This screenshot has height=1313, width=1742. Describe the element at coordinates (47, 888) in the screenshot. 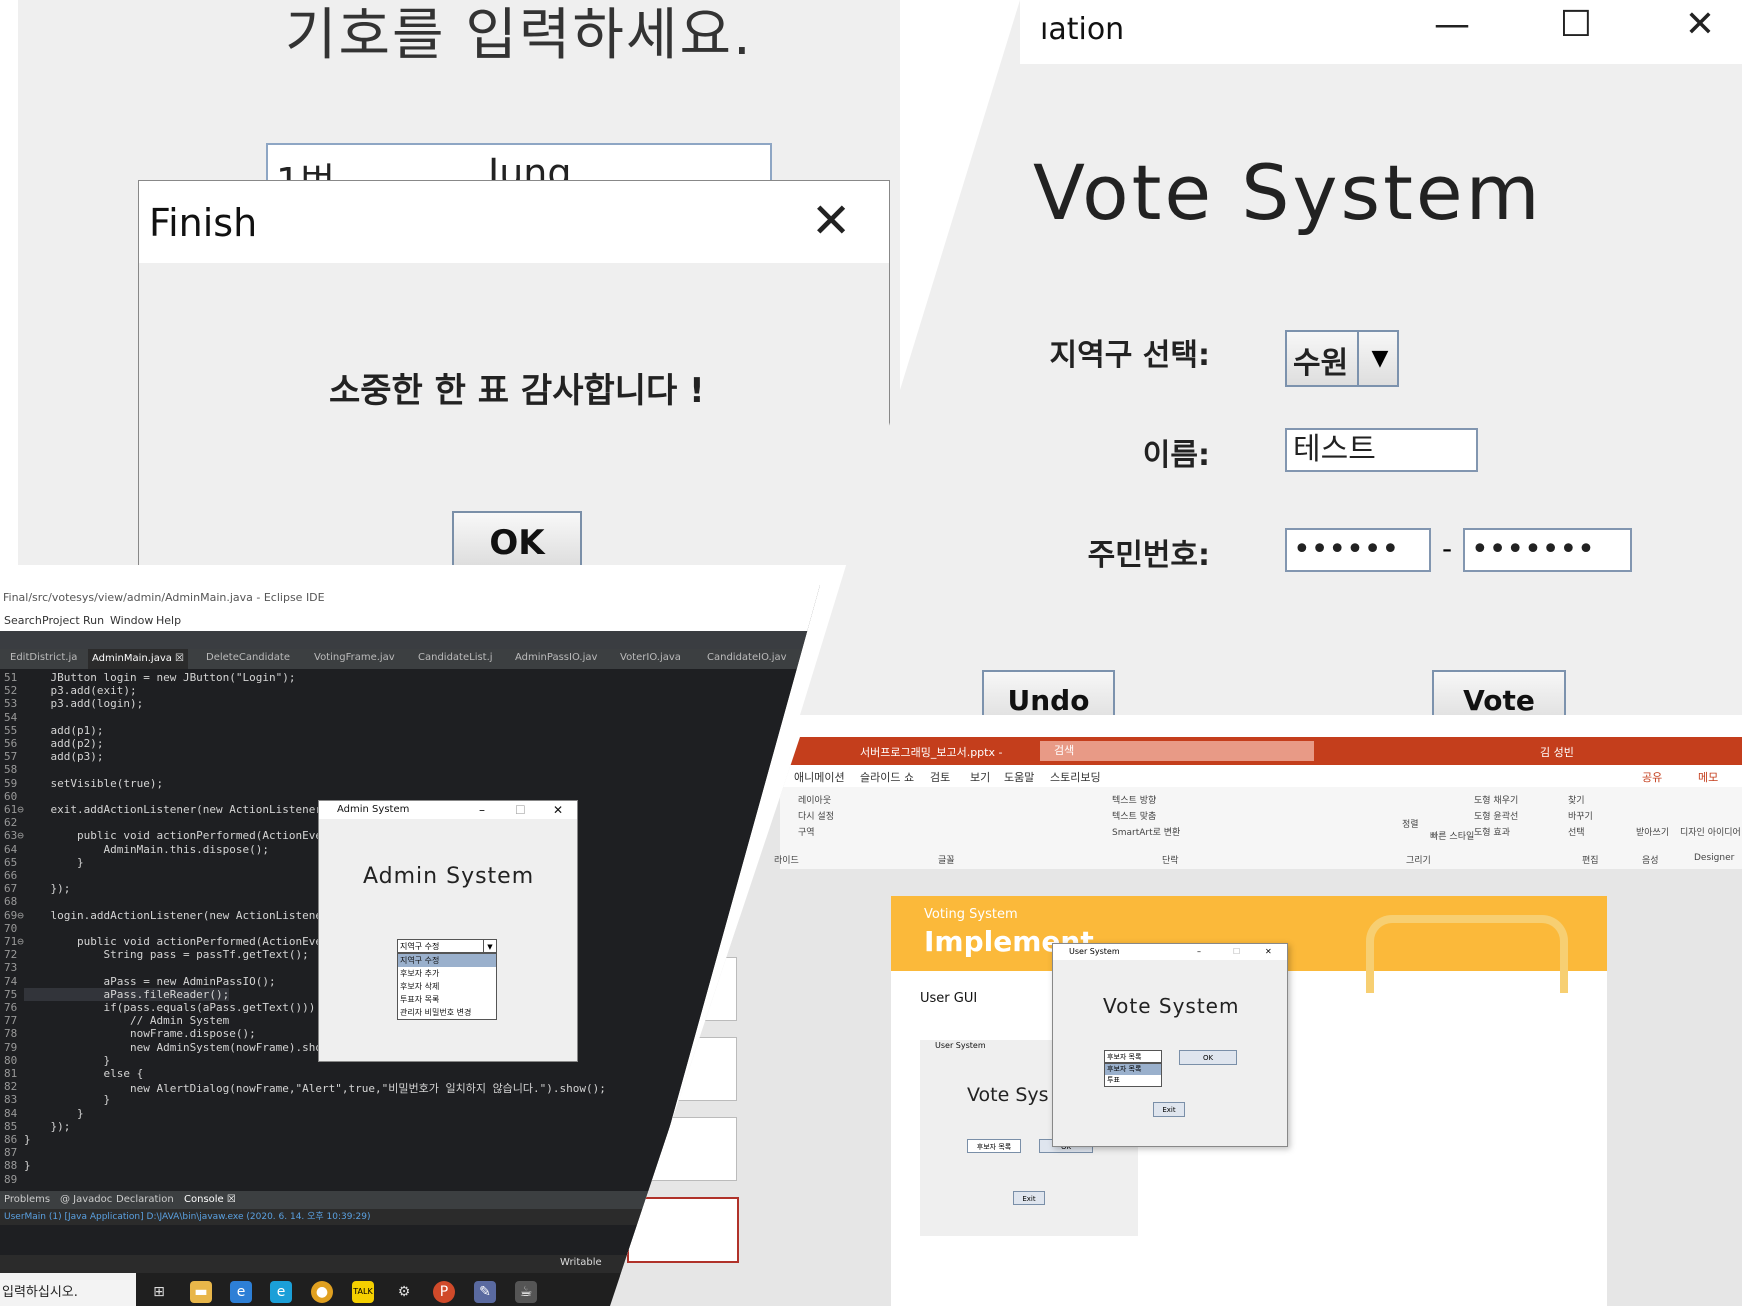

I see `code-line: });` at that location.